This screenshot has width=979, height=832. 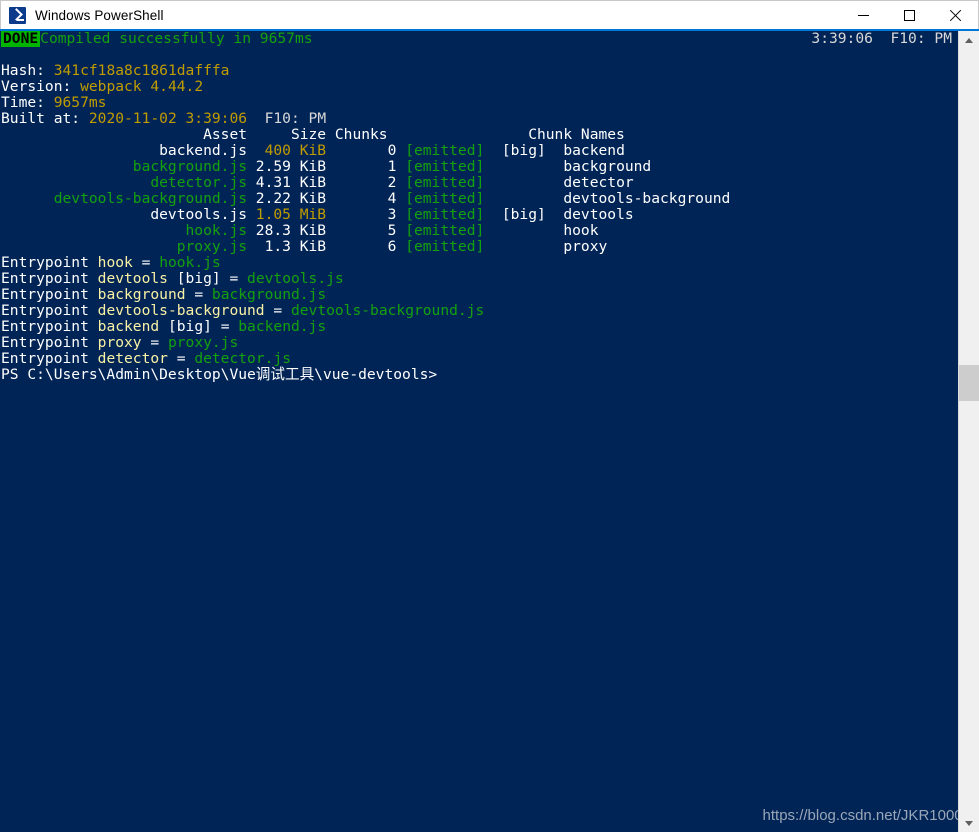 I want to click on header-size: Size, so click(x=287, y=134).